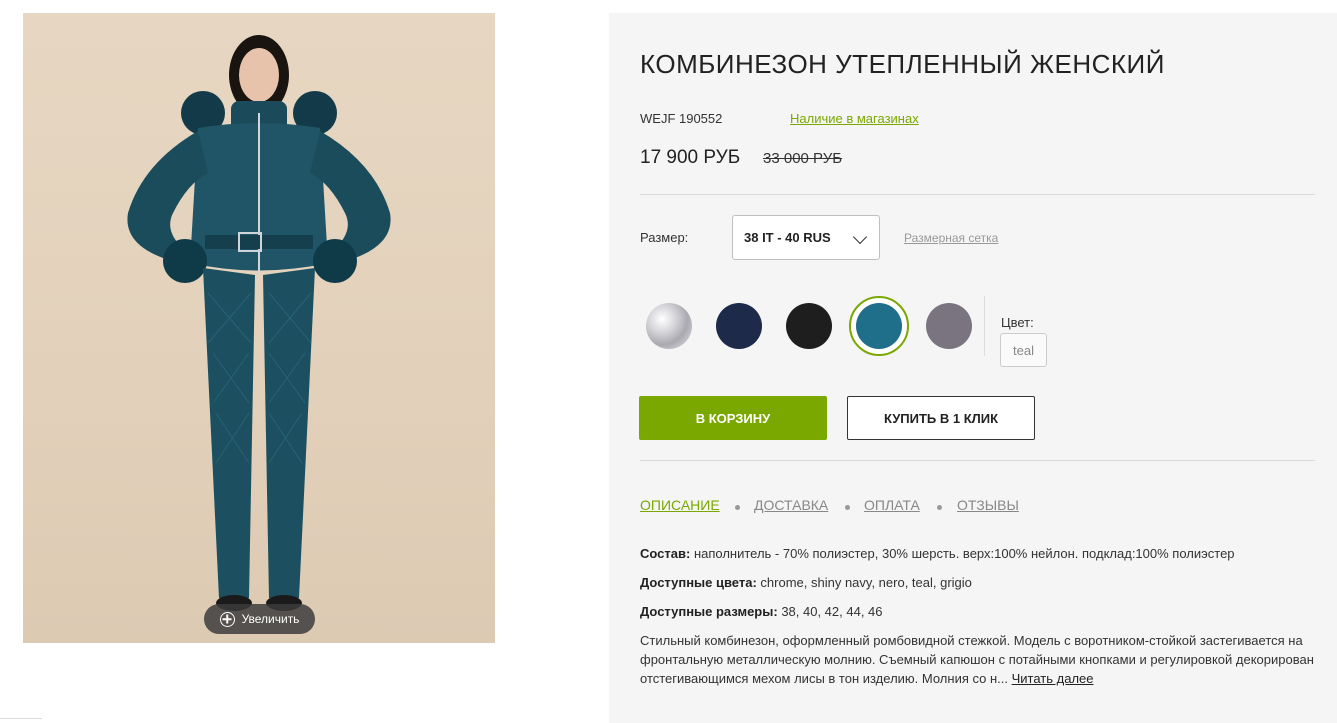  I want to click on available-sizes-label: Доступные размеры:, so click(709, 611).